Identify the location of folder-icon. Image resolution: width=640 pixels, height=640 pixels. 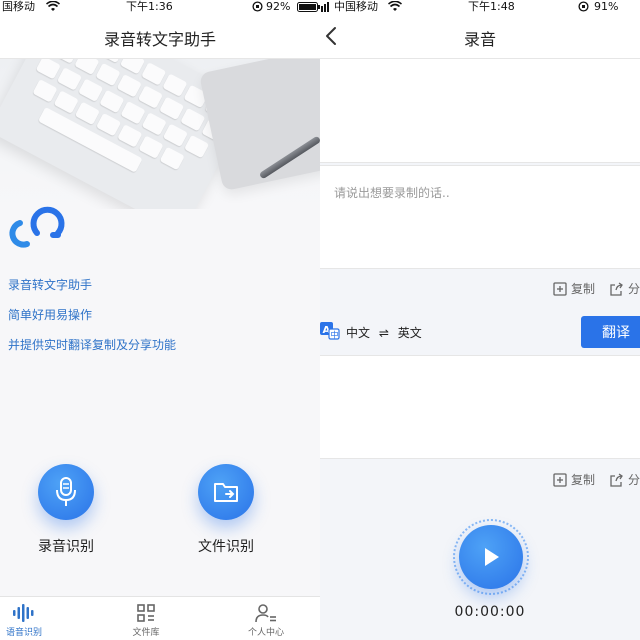
(226, 492).